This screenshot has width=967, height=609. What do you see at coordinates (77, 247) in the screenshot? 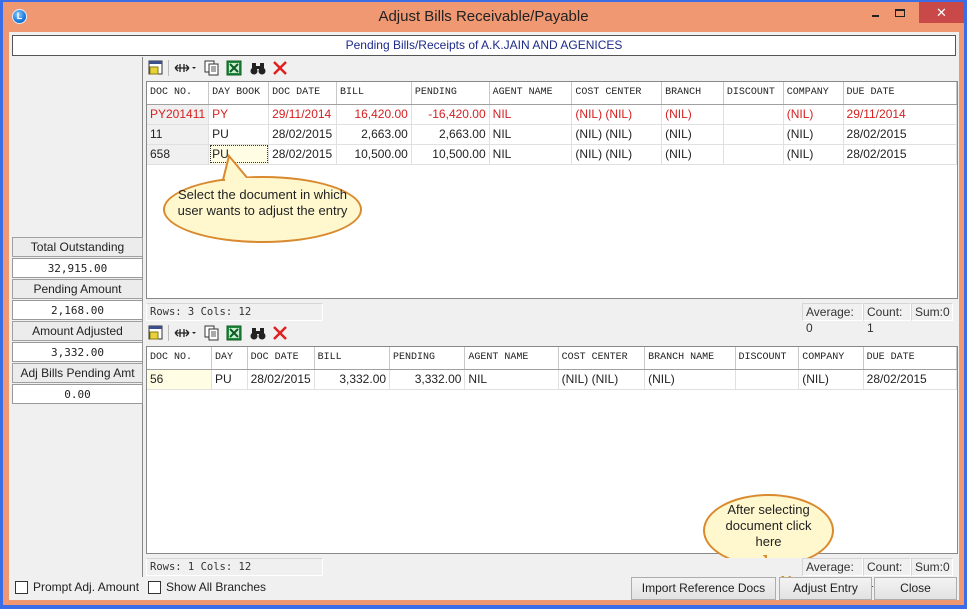
I see `total-outstanding-label: Total Outstanding` at bounding box center [77, 247].